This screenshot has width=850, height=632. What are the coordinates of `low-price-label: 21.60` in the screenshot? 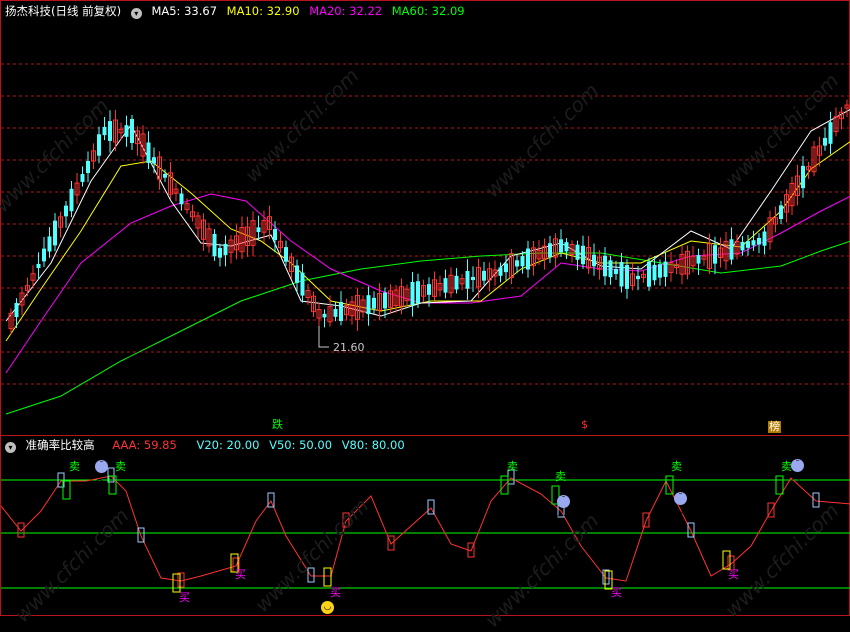 It's located at (349, 347).